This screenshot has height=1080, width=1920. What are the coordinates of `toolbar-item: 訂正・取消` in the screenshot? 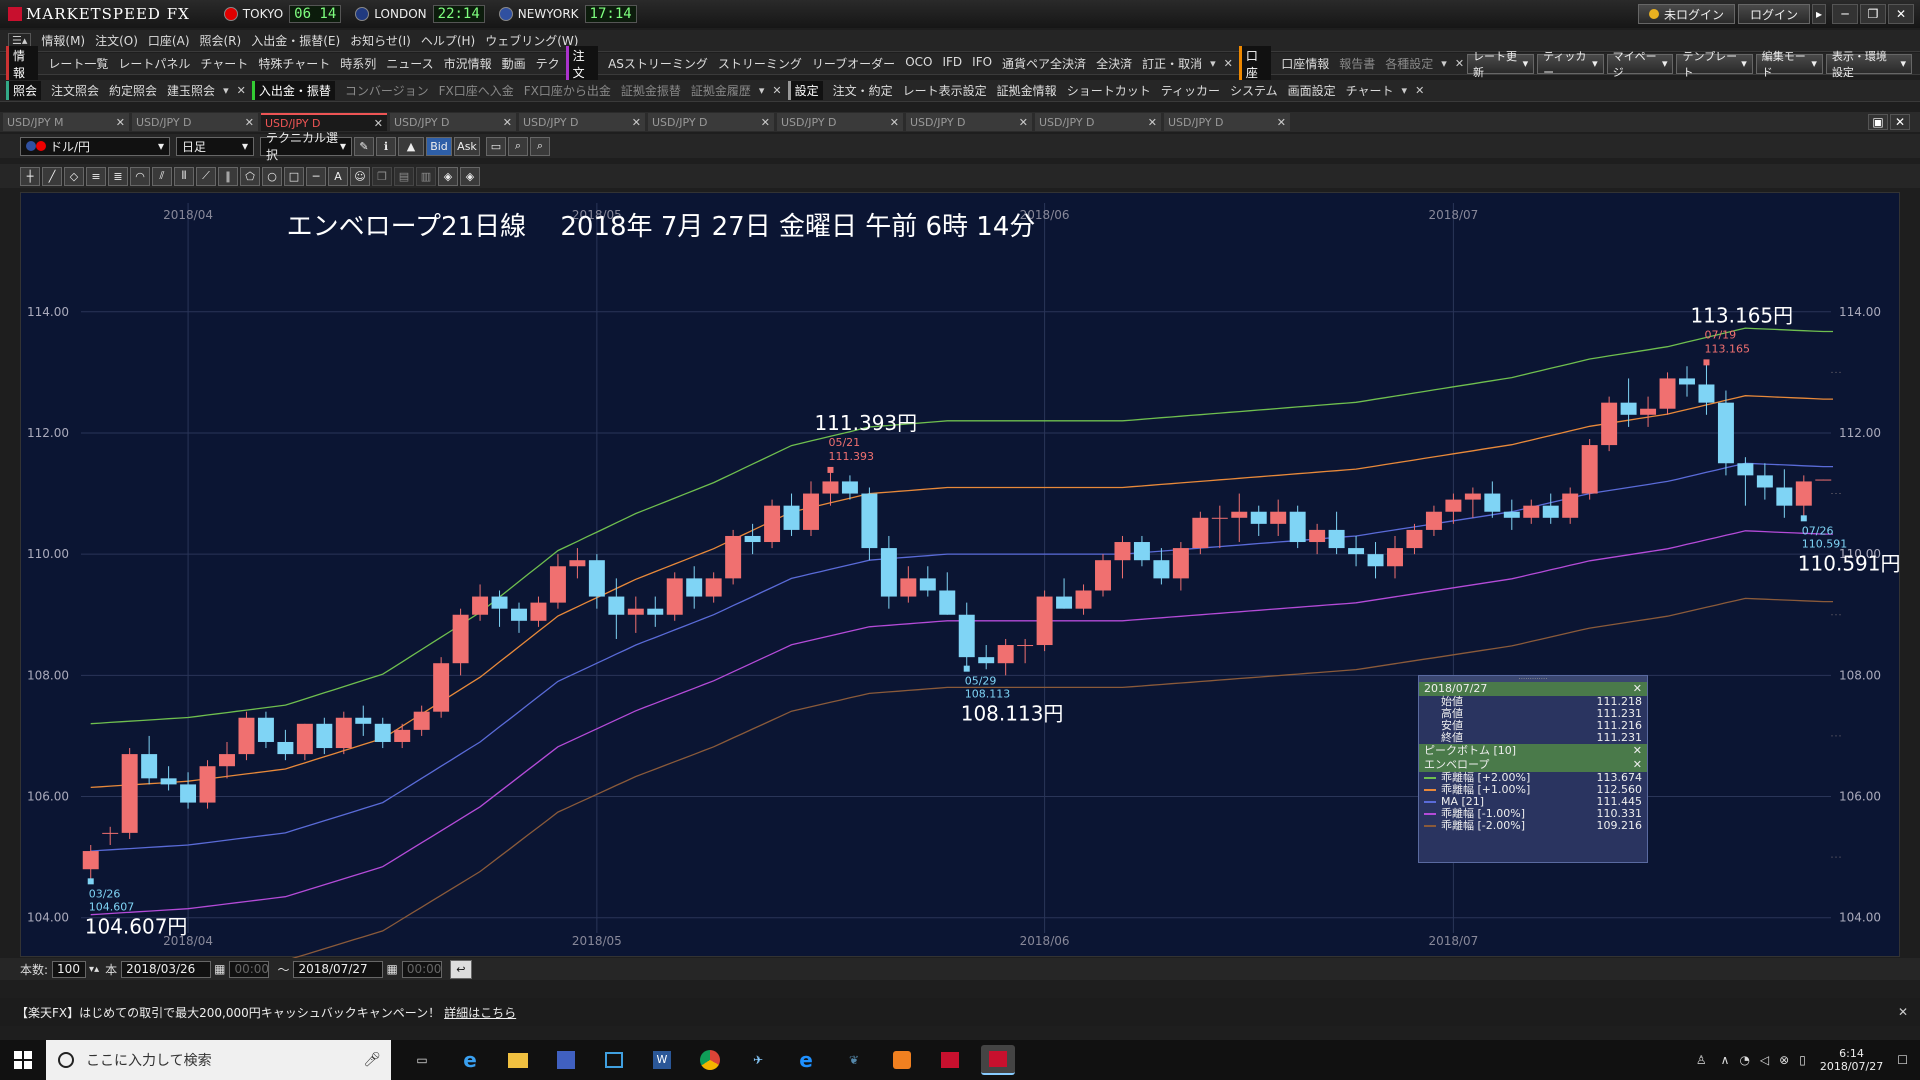 It's located at (1172, 63).